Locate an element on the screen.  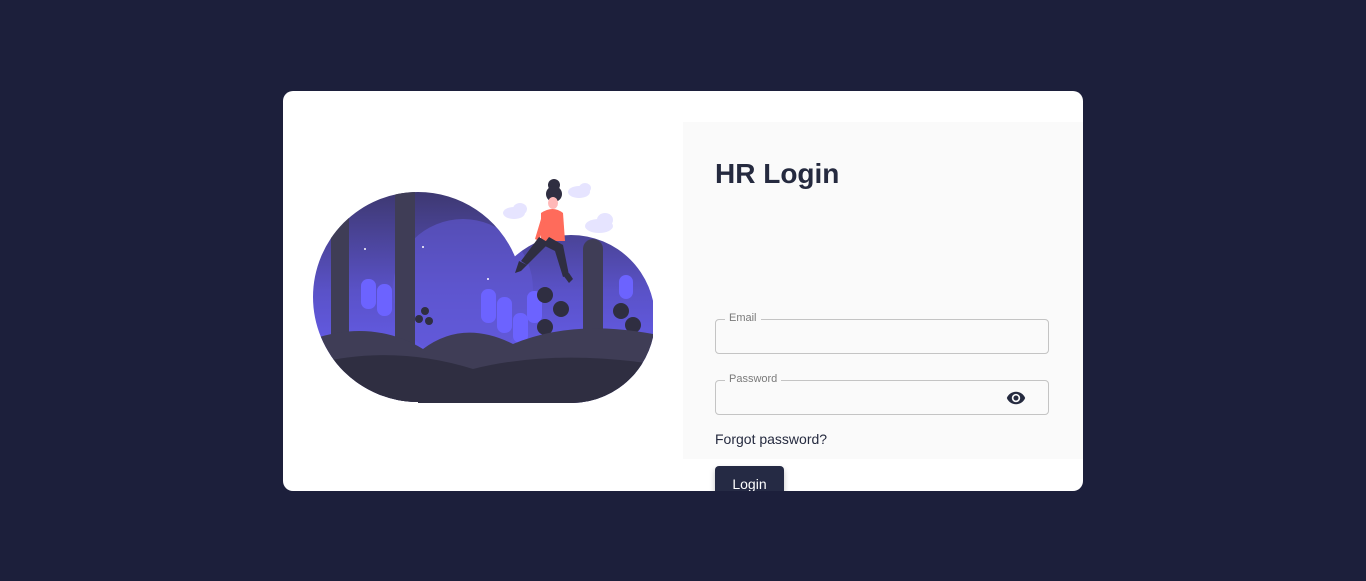
forest-night-illustration is located at coordinates (483, 291).